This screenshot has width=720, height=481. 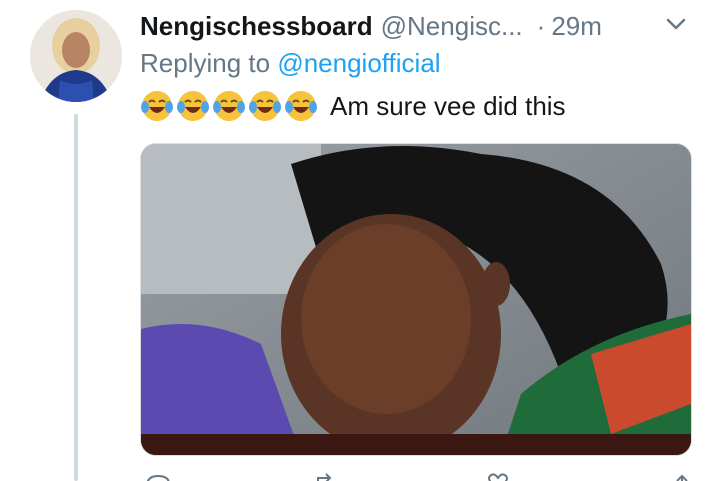 I want to click on thread-connector-line, so click(x=76, y=297).